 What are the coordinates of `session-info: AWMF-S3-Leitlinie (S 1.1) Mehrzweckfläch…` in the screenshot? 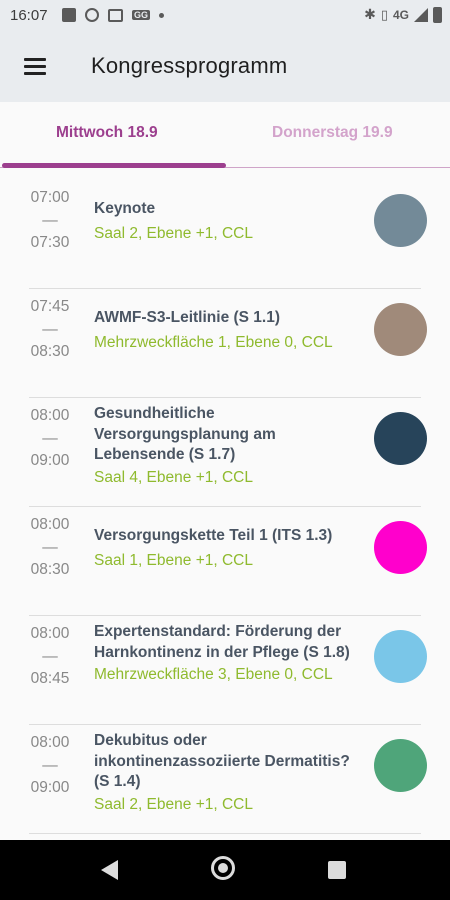 It's located at (228, 330).